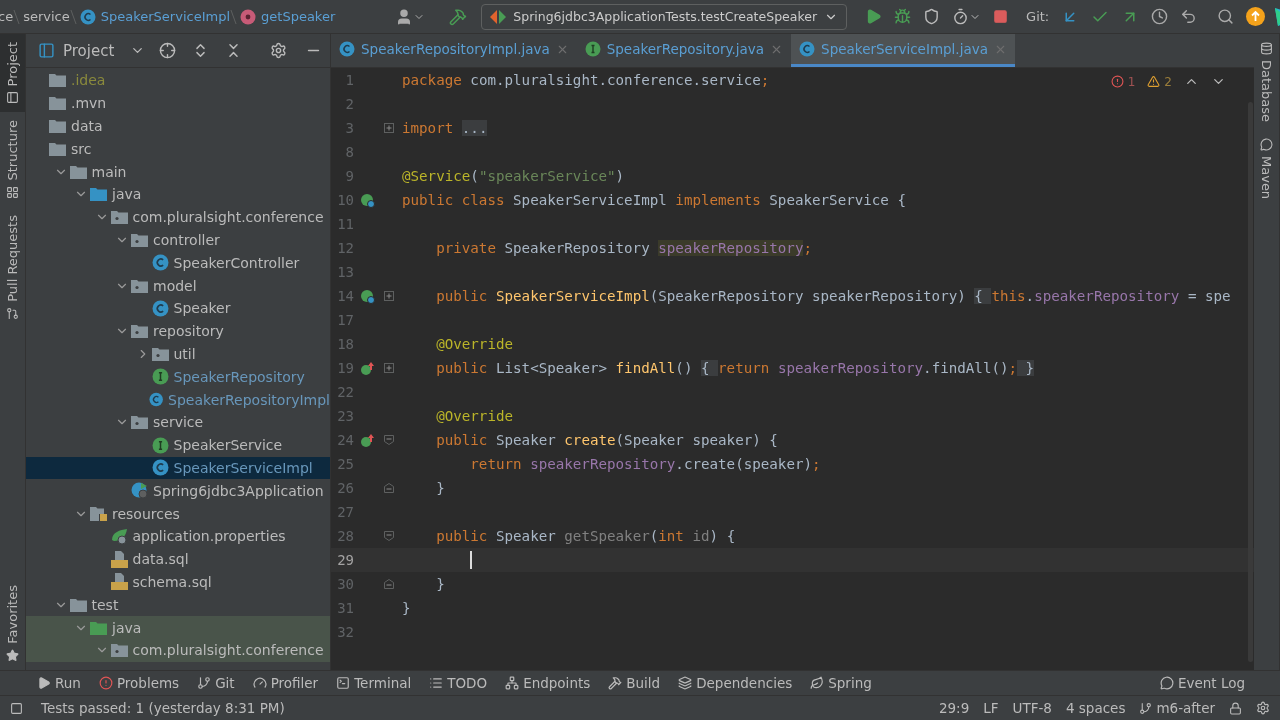  I want to click on star-icon, so click(12, 655).